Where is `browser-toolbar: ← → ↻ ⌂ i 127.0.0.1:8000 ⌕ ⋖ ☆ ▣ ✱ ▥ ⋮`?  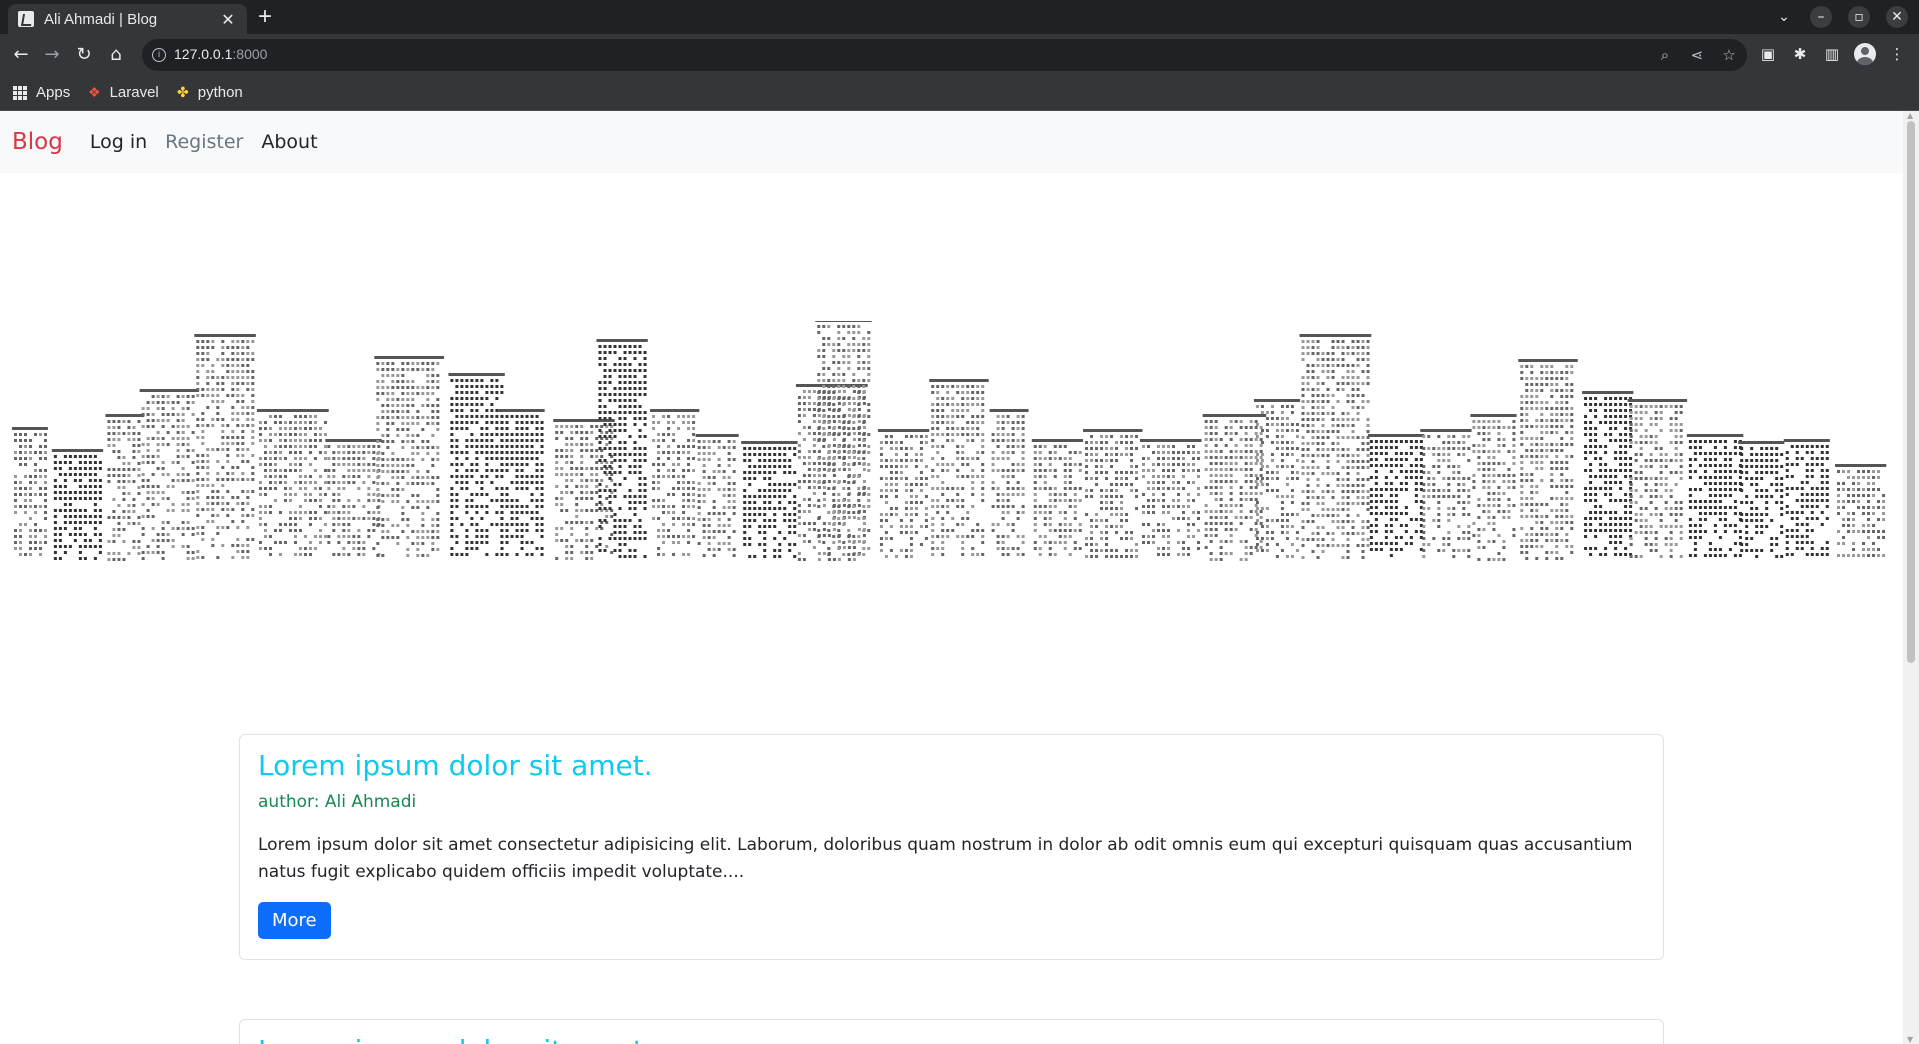 browser-toolbar: ← → ↻ ⌂ i 127.0.0.1:8000 ⌕ ⋖ ☆ ▣ ✱ ▥ ⋮ is located at coordinates (959, 55).